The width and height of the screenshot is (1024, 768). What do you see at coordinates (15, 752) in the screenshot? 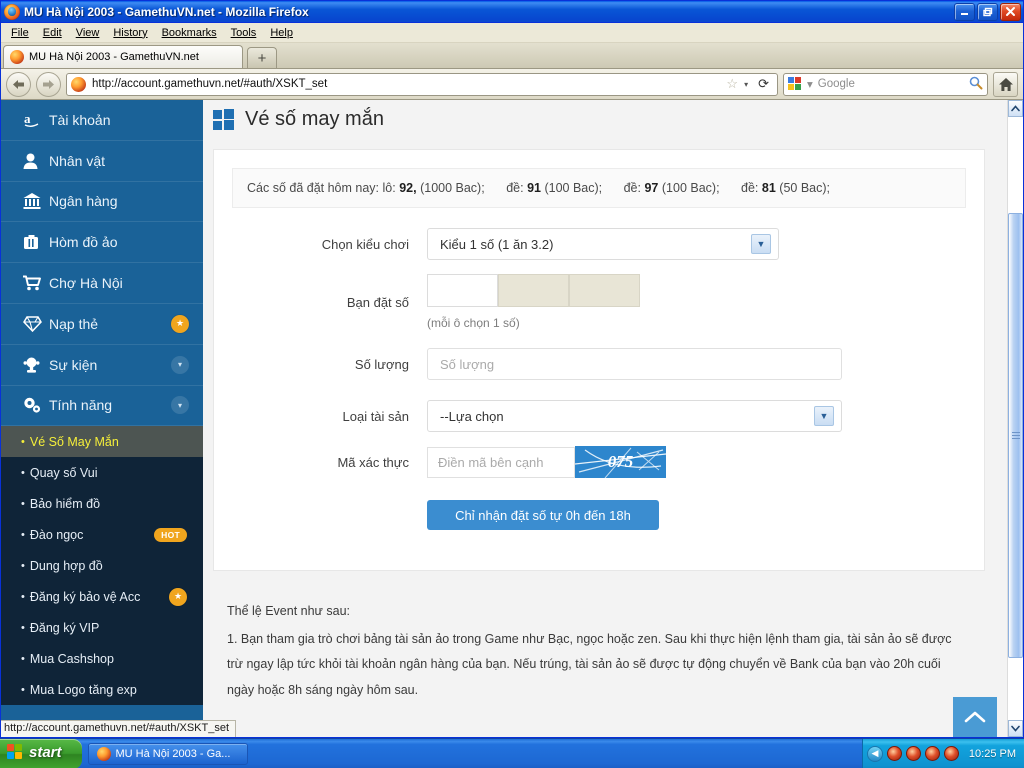
I see `windows-flag-icon` at bounding box center [15, 752].